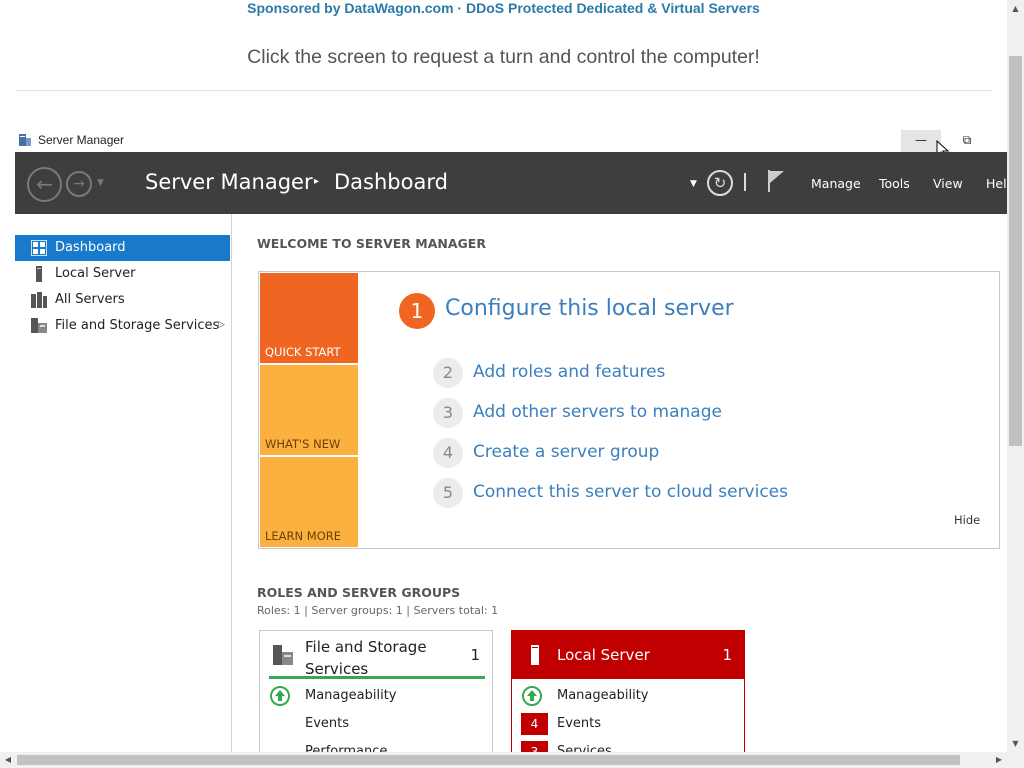 This screenshot has height=768, width=1024. I want to click on sidebar-item-all-servers: All Servers, so click(122, 300).